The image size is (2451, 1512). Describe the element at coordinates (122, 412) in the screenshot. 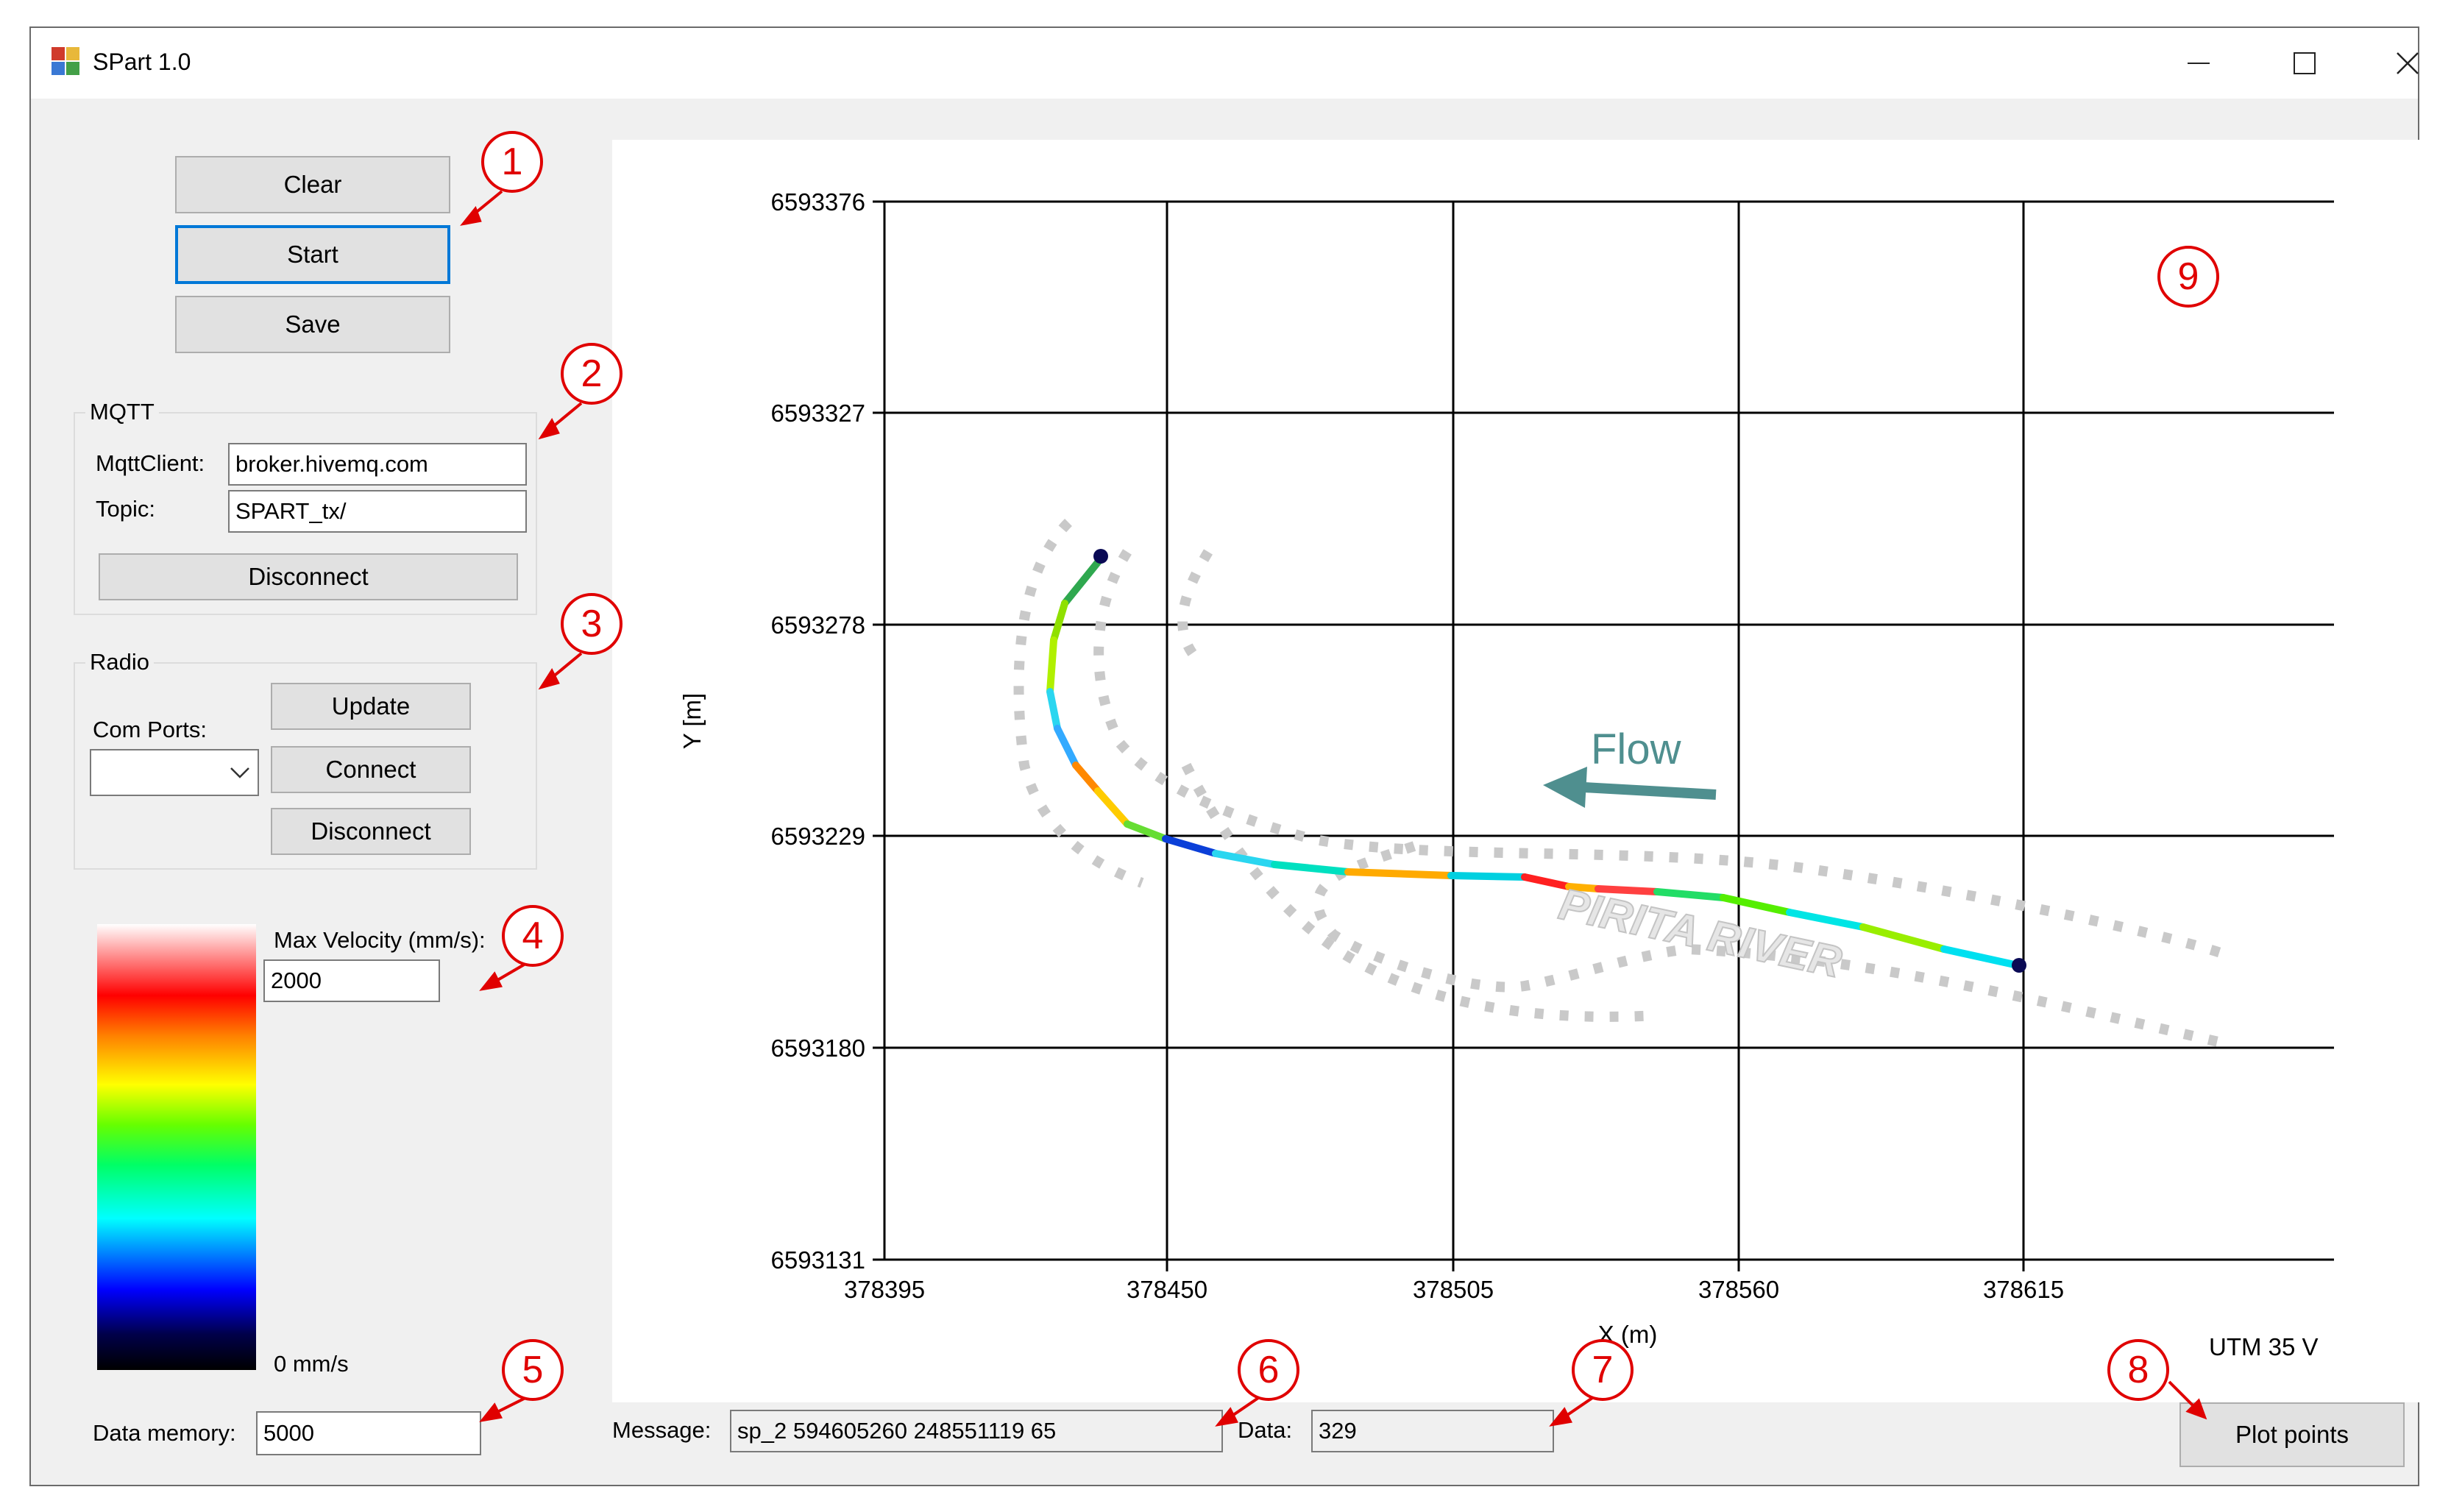

I see `mqtt-group-title: MQTT` at that location.